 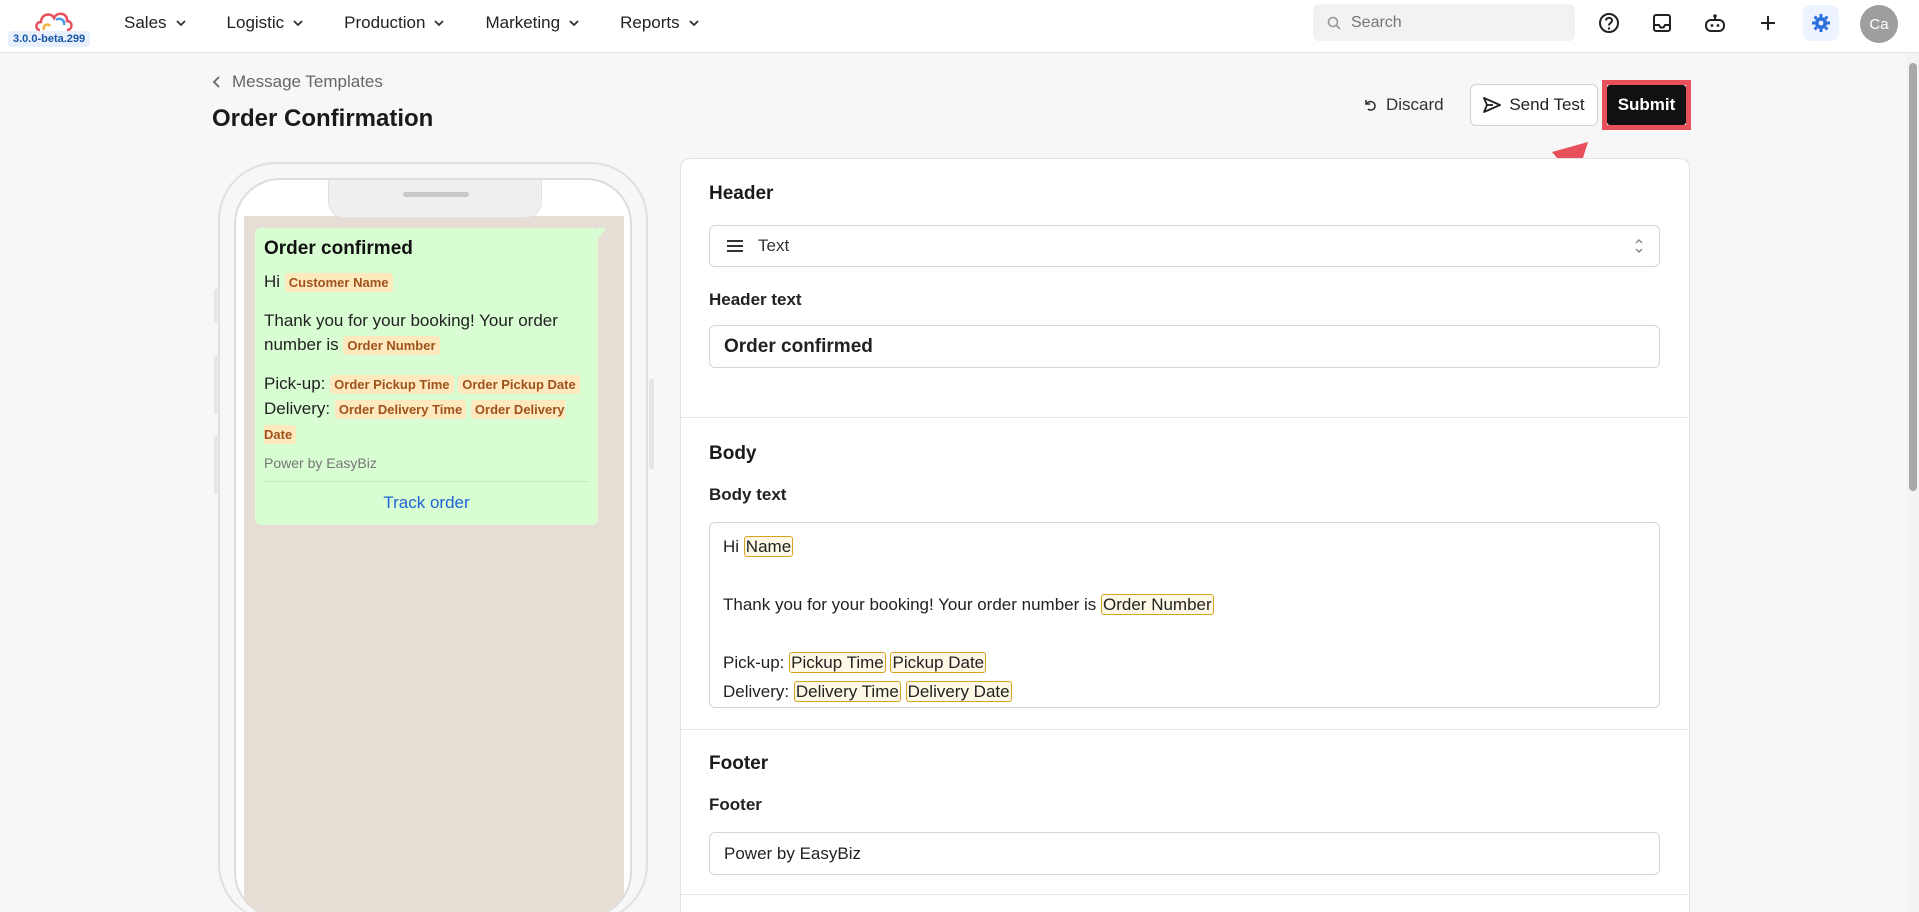 What do you see at coordinates (1547, 104) in the screenshot?
I see `send-test-label: Send Test` at bounding box center [1547, 104].